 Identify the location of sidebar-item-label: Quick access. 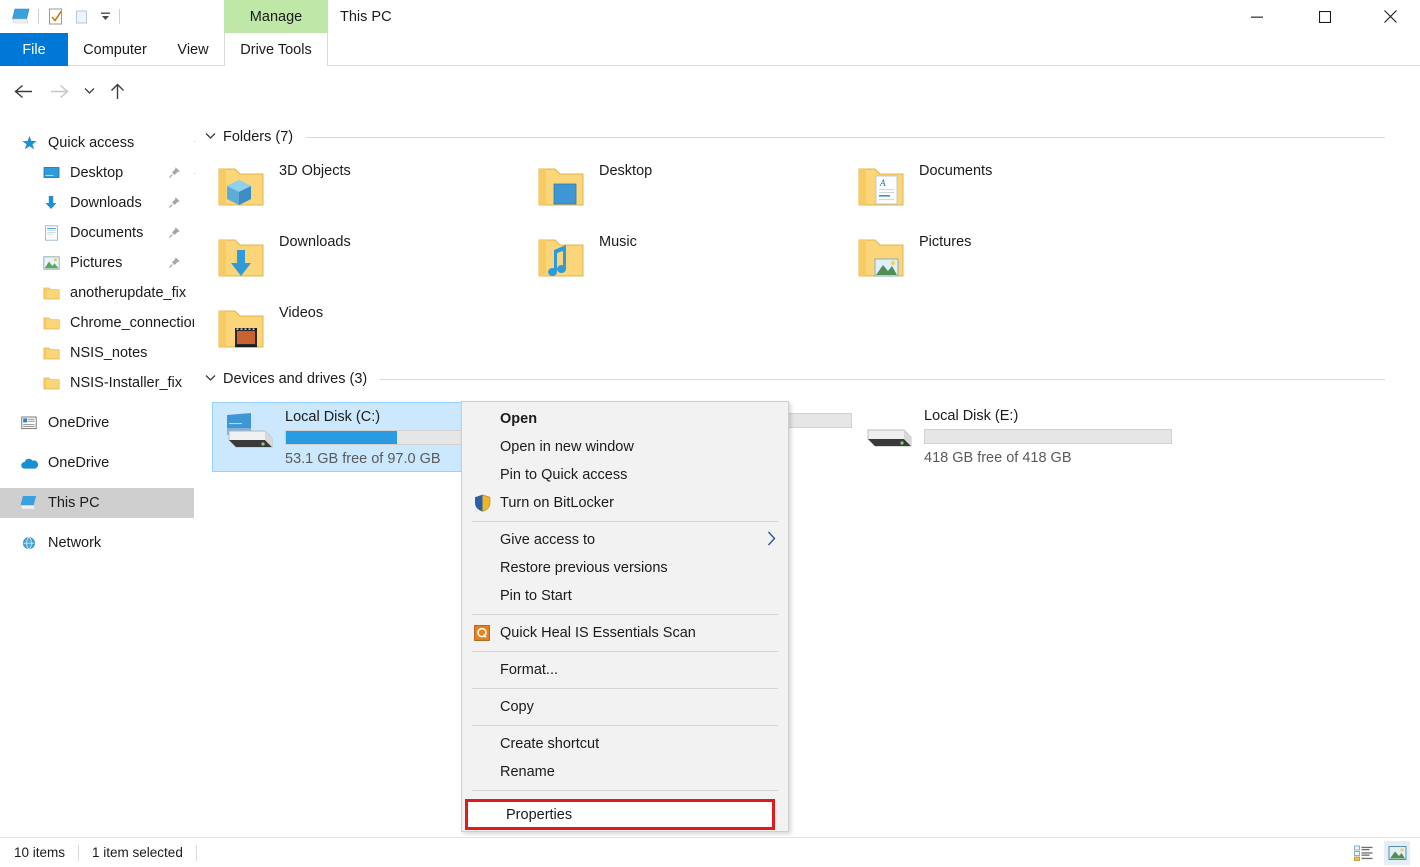
(91, 143).